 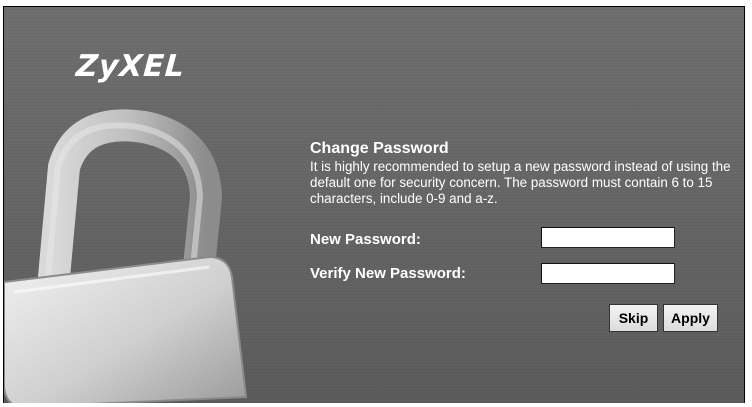 I want to click on zyxel-logo: ZyXEL, so click(x=130, y=66).